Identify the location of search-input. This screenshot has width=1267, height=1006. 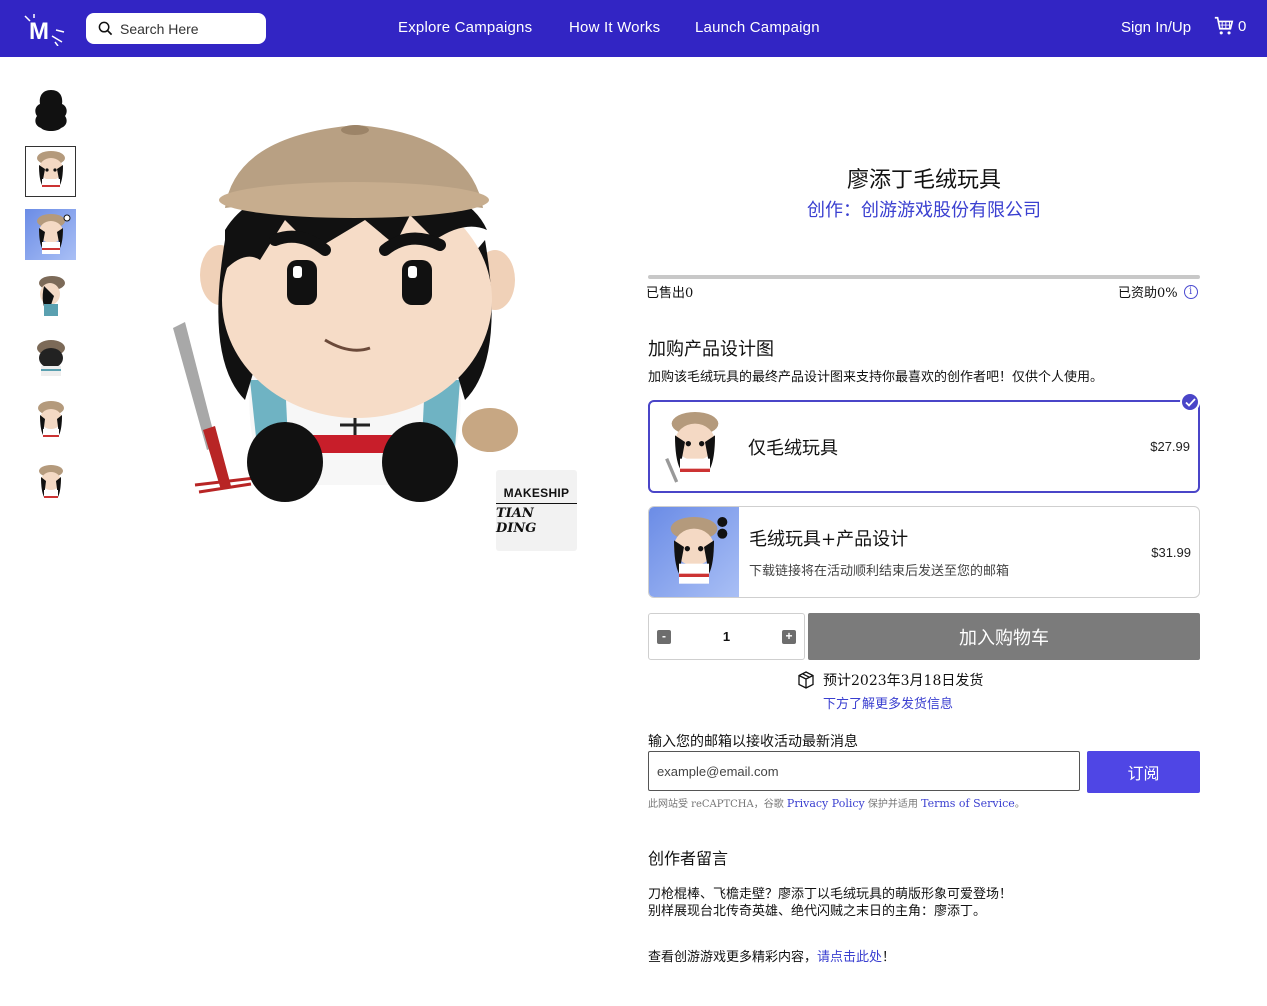
(190, 28).